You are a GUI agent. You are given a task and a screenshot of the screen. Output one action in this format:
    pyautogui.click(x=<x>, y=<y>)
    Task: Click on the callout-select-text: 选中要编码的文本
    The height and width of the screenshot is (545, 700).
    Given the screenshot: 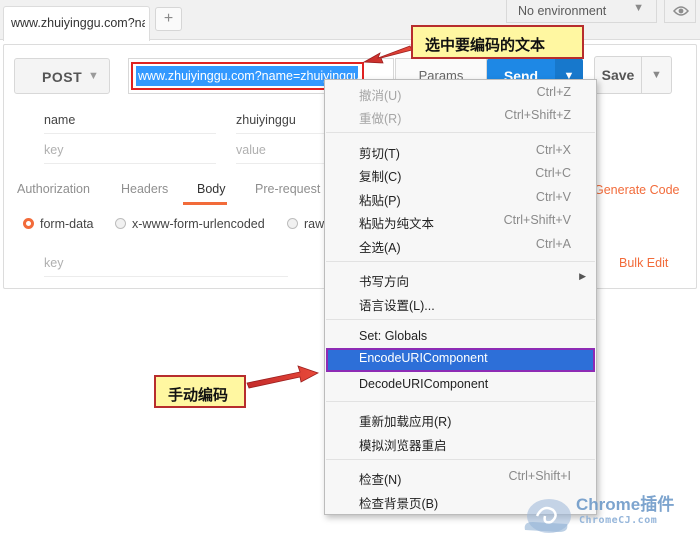 What is the action you would take?
    pyautogui.click(x=497, y=42)
    